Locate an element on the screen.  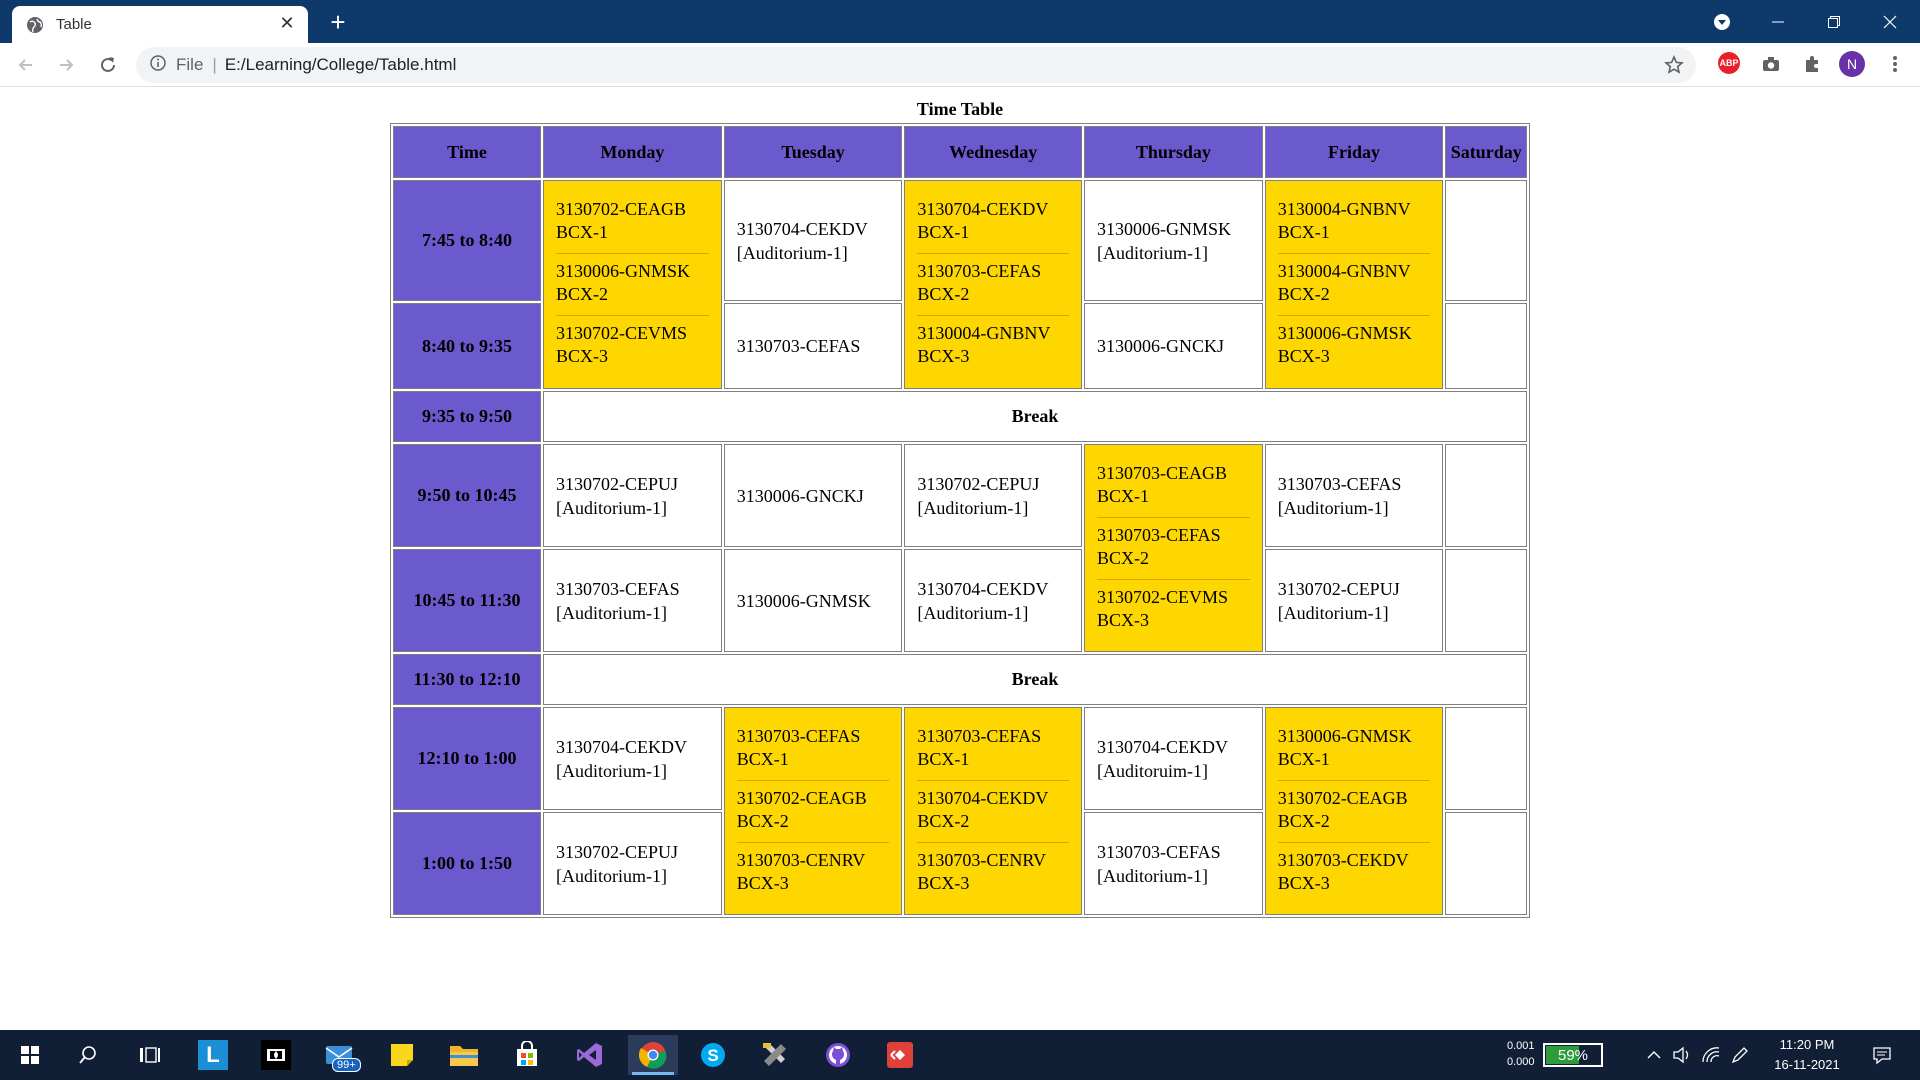
close-window-button is located at coordinates (1890, 21).